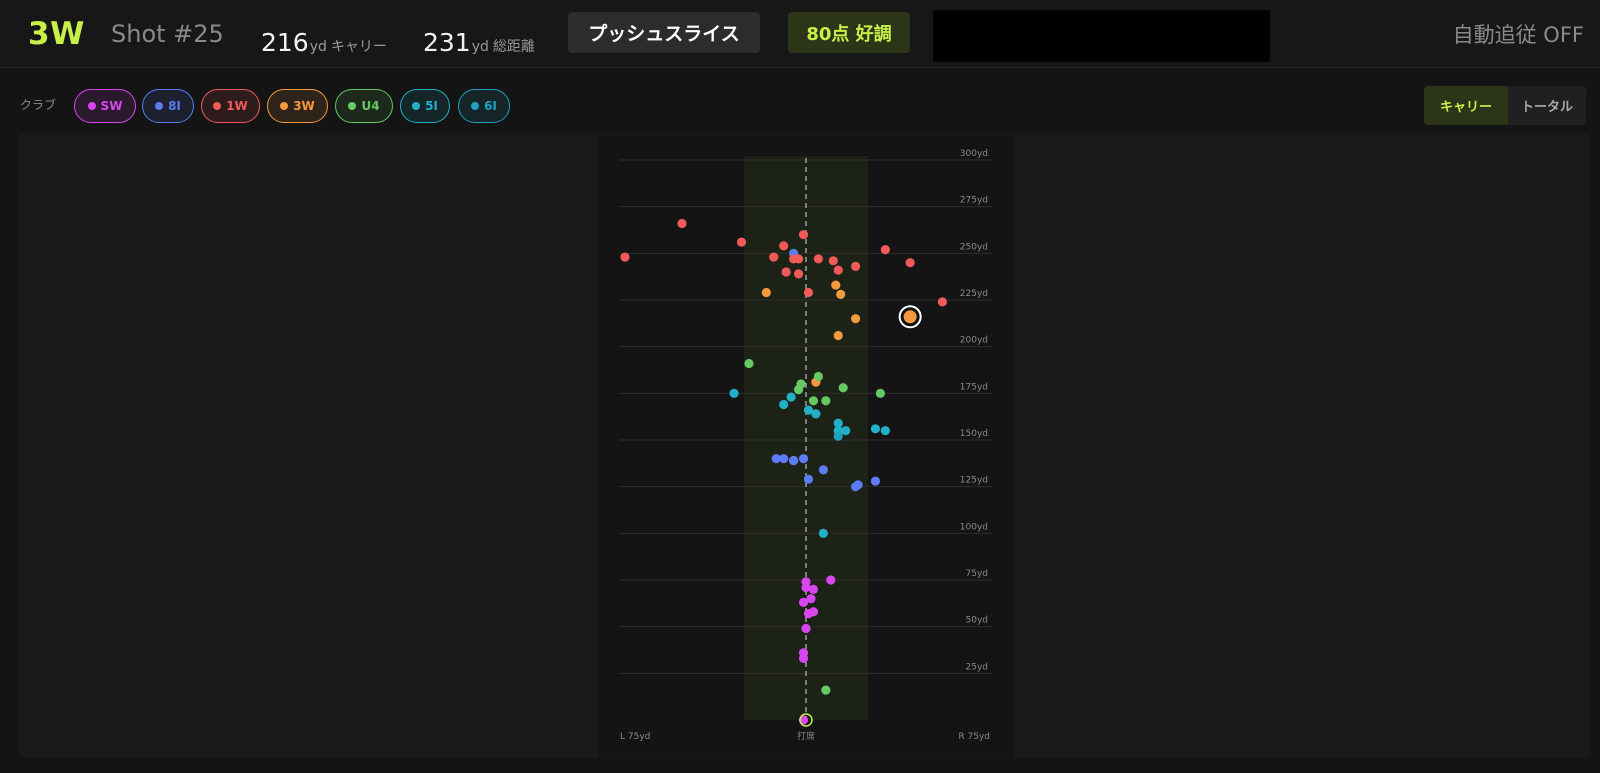 The image size is (1600, 773). Describe the element at coordinates (838, 436) in the screenshot. I see `shot-point-6i` at that location.